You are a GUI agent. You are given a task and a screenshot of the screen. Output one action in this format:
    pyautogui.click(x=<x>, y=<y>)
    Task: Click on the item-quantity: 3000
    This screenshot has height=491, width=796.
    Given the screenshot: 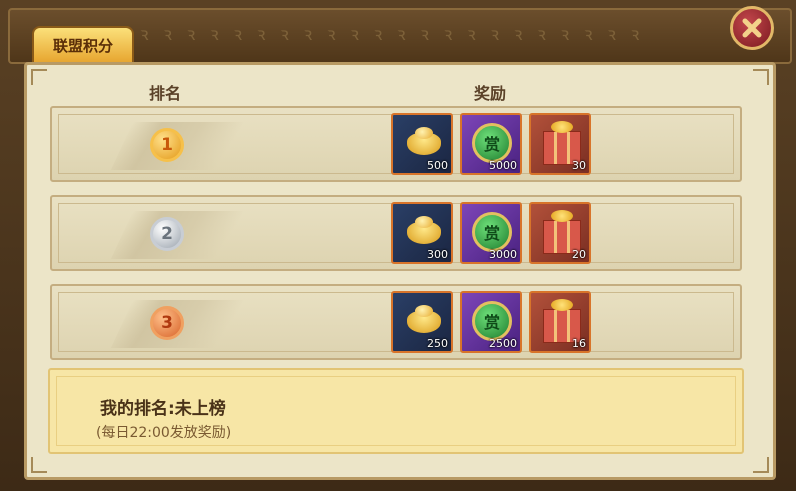 What is the action you would take?
    pyautogui.click(x=503, y=254)
    